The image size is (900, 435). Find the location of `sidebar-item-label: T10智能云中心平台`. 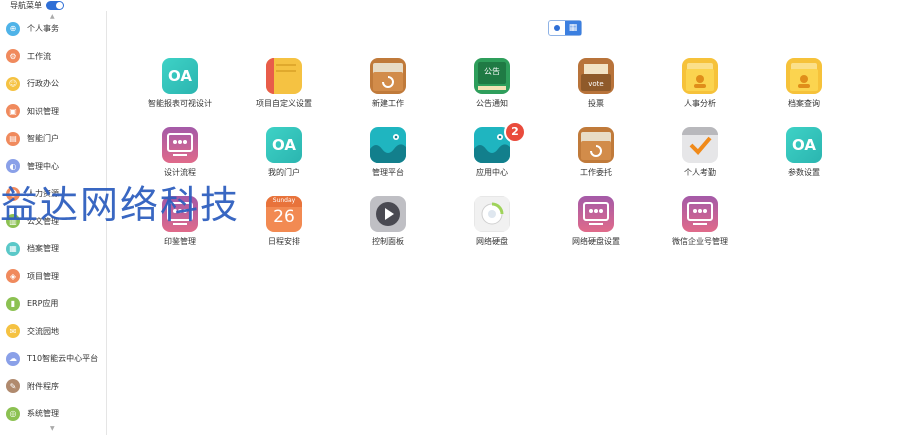

sidebar-item-label: T10智能云中心平台 is located at coordinates (63, 358).